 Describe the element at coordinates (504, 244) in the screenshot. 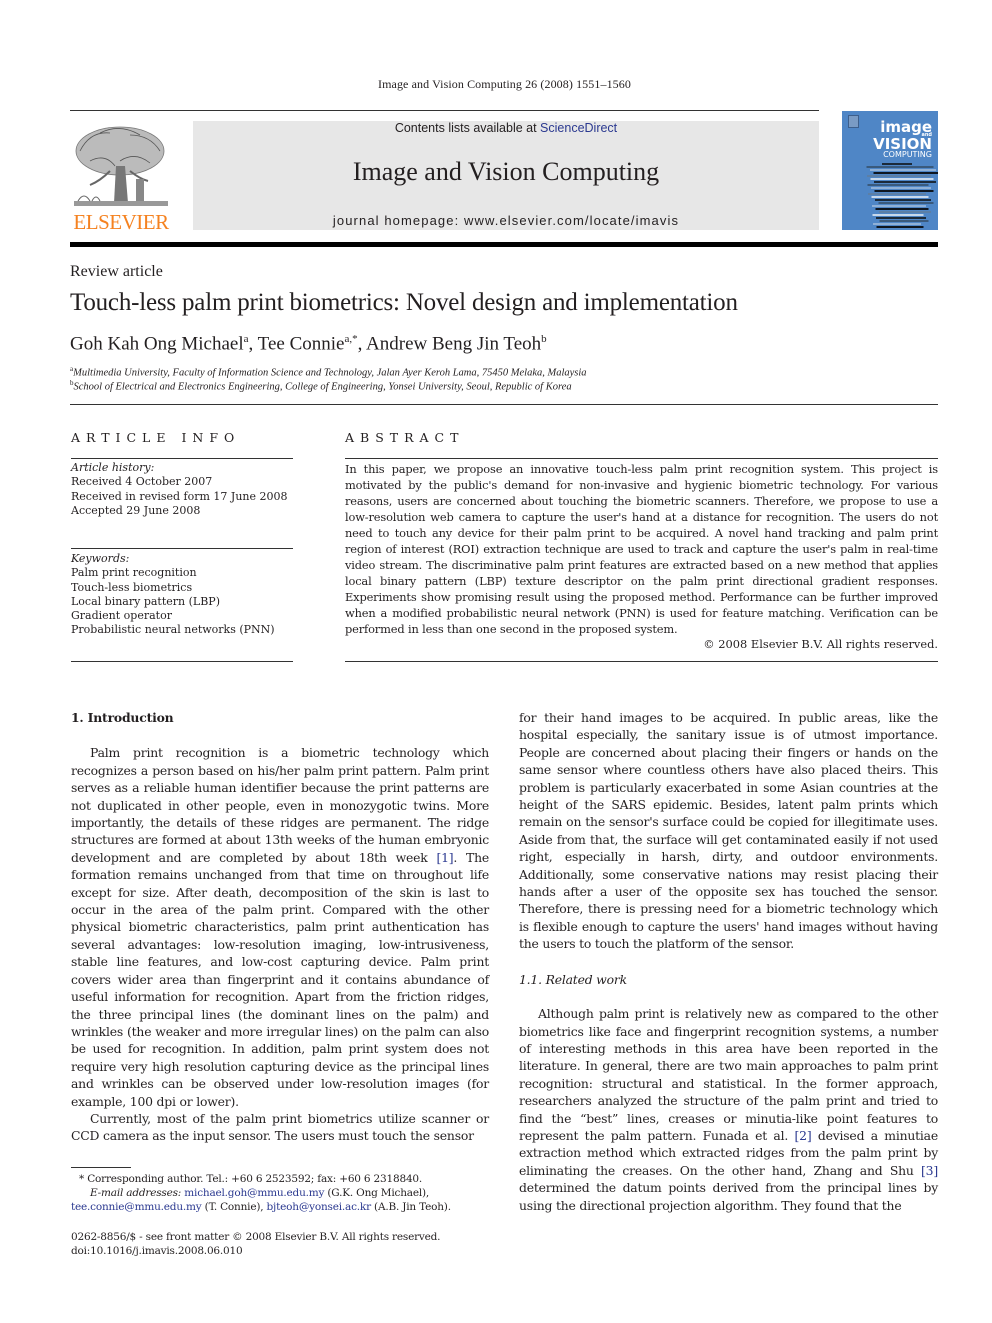

I see `masthead-thick-rule` at that location.